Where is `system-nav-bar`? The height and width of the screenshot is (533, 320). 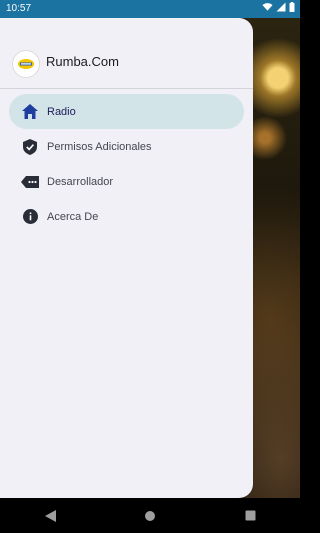 system-nav-bar is located at coordinates (150, 515).